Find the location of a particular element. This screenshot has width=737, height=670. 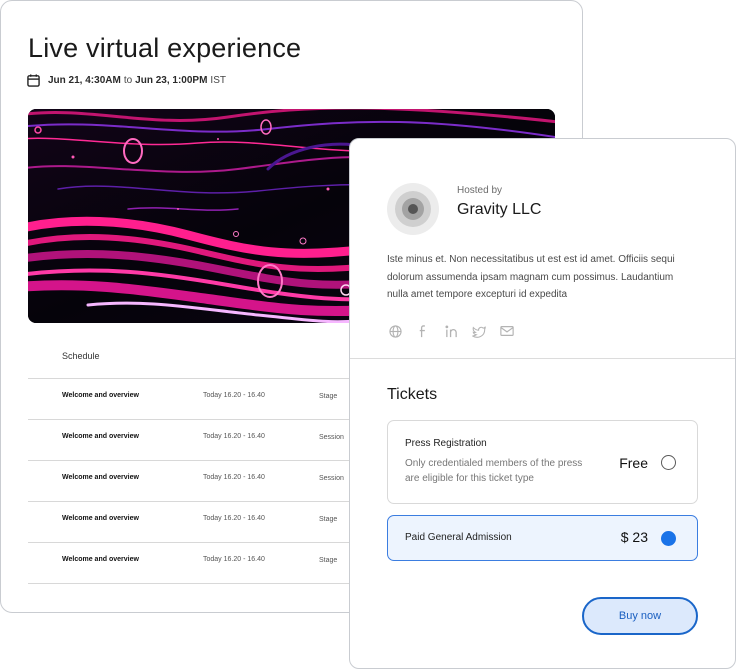

globe-icon is located at coordinates (395, 331).